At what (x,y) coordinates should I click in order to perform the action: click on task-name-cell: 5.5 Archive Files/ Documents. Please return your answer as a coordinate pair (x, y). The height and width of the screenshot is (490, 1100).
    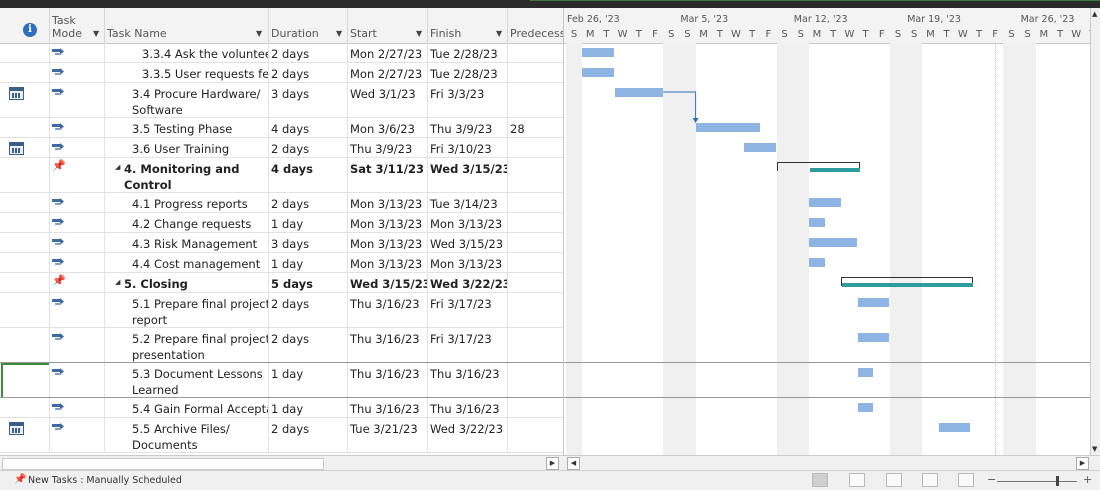
    Looking at the image, I should click on (186, 435).